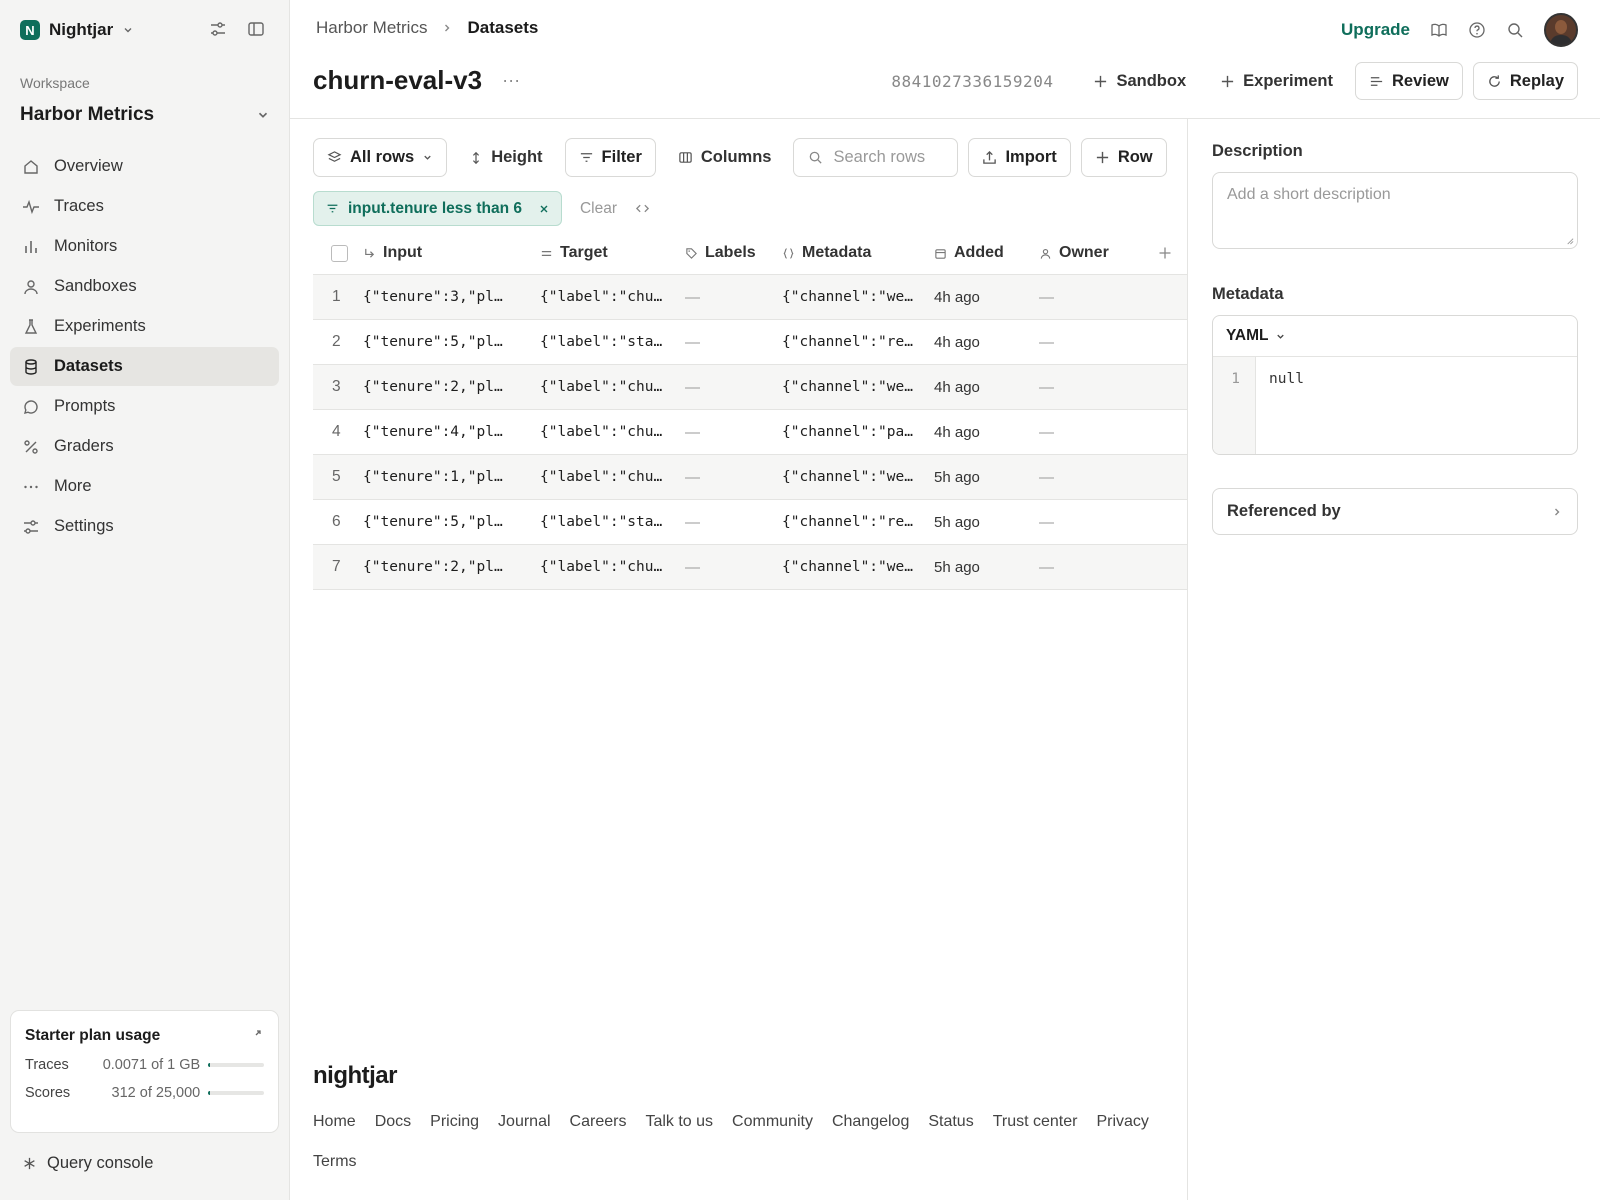 This screenshot has height=1200, width=1600. Describe the element at coordinates (1525, 81) in the screenshot. I see `replay-button: Replay` at that location.